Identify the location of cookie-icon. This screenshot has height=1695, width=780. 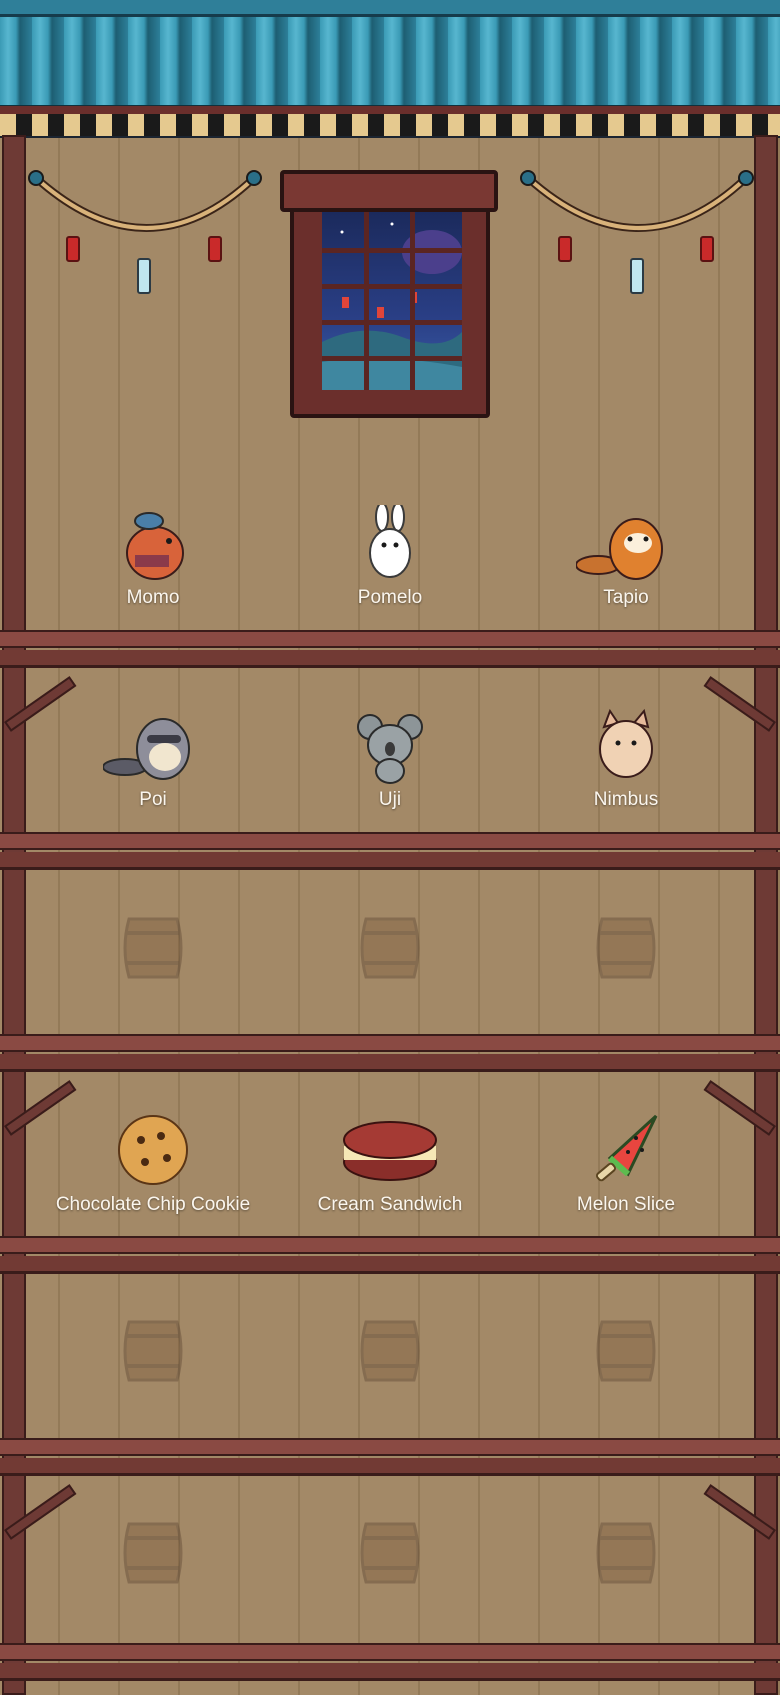
(153, 1150).